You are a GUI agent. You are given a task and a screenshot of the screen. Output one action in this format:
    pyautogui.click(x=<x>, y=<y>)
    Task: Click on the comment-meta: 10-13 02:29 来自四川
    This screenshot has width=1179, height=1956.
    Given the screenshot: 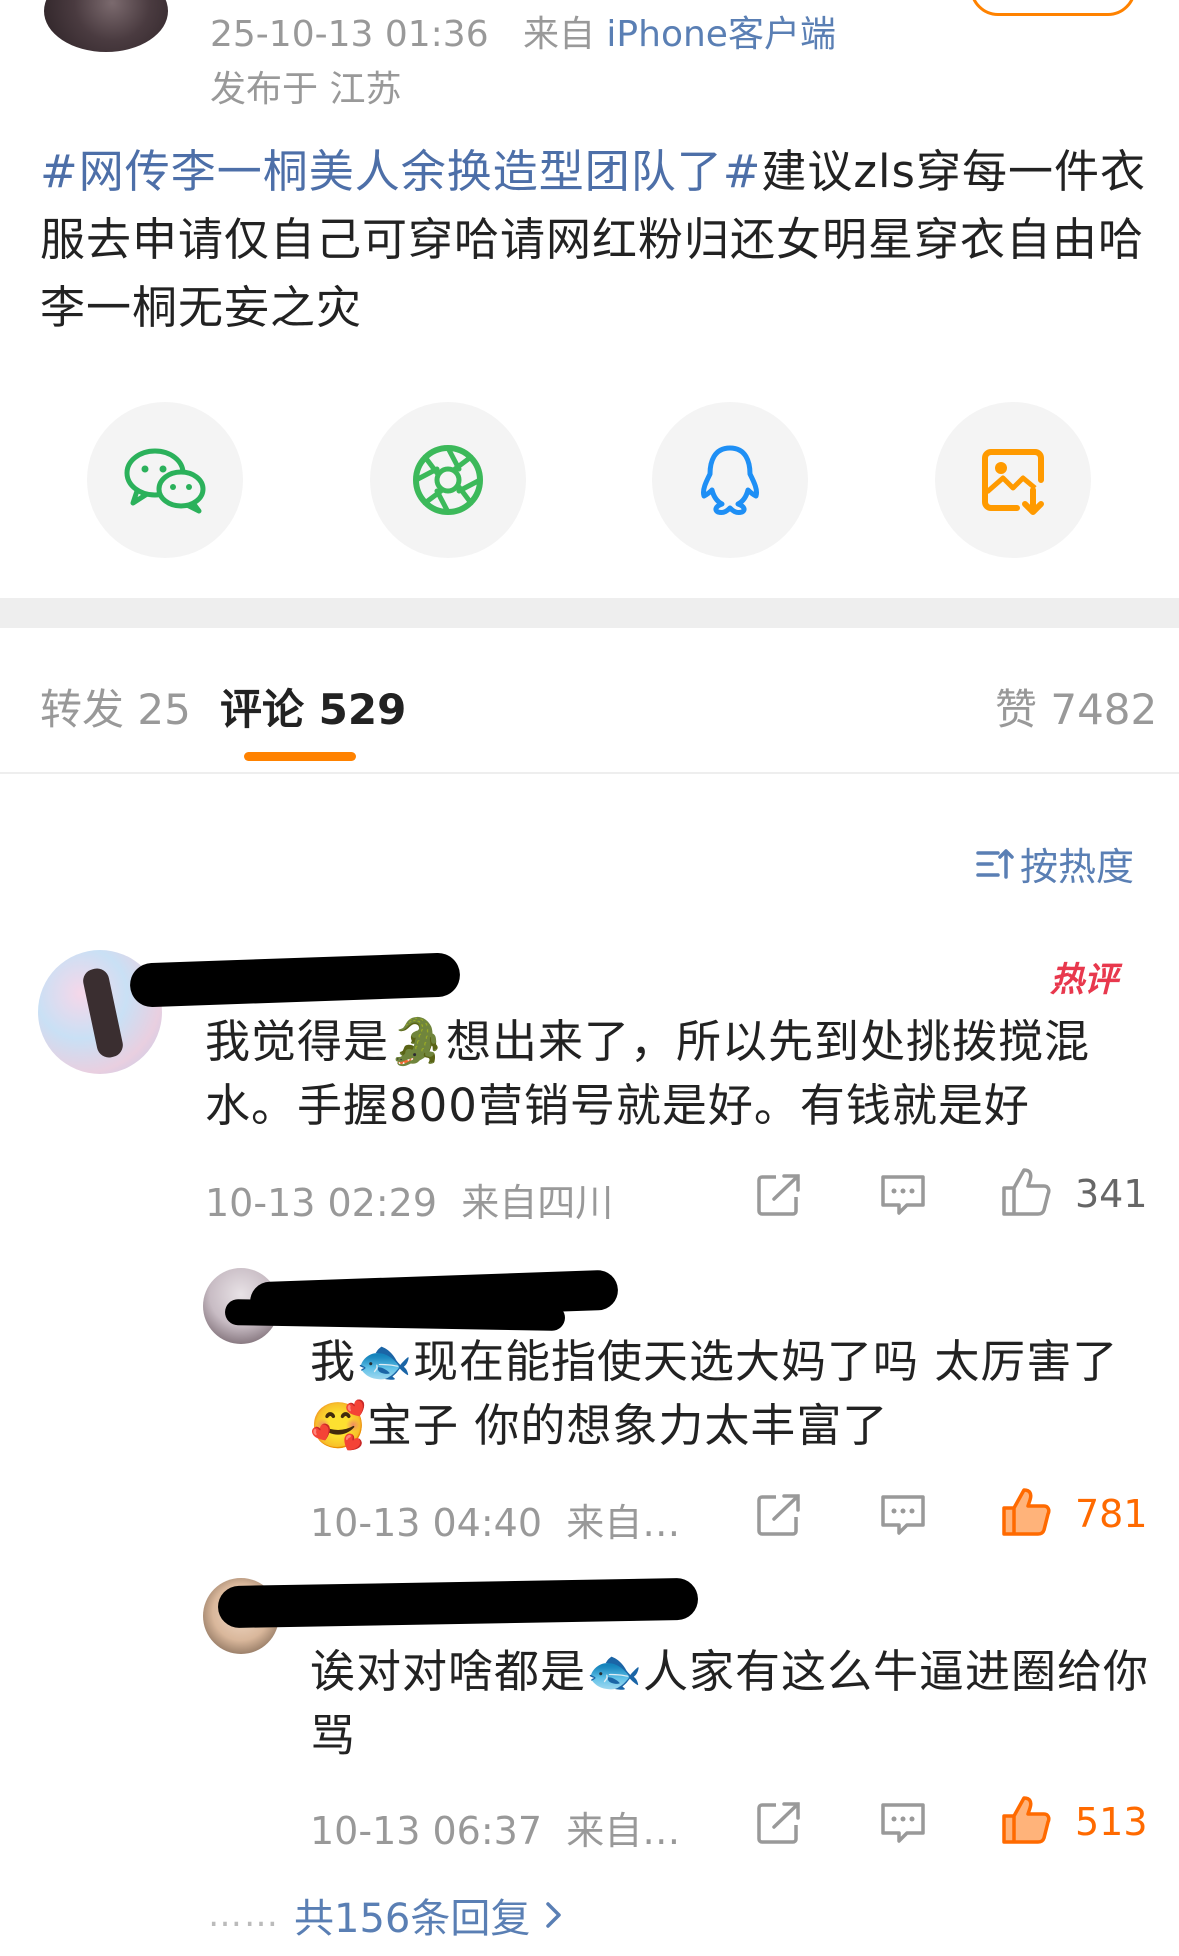 What is the action you would take?
    pyautogui.click(x=409, y=1199)
    